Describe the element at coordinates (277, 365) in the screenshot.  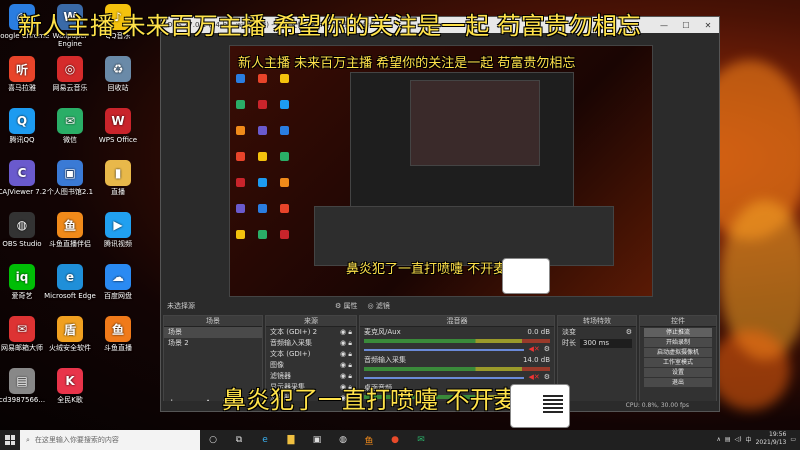
I see `source-name: 图像` at that location.